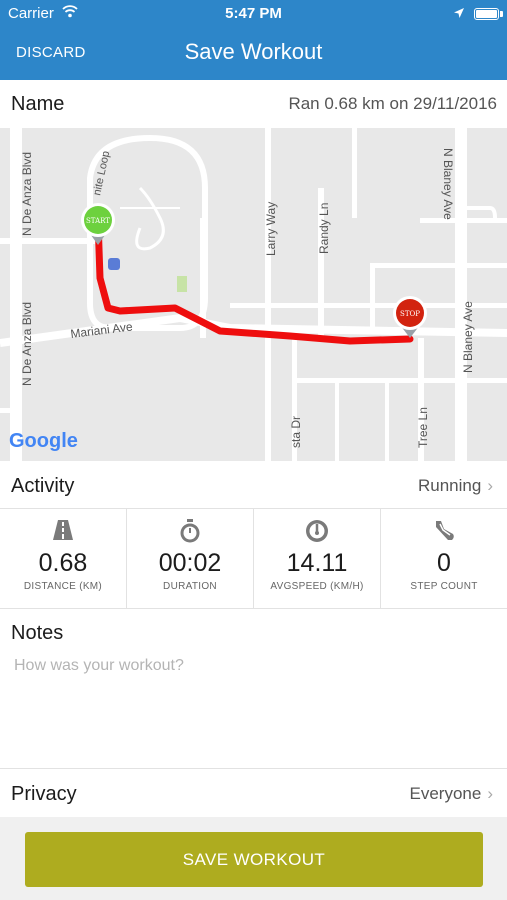  What do you see at coordinates (444, 586) in the screenshot?
I see `step-count-label: STEP COUNT` at bounding box center [444, 586].